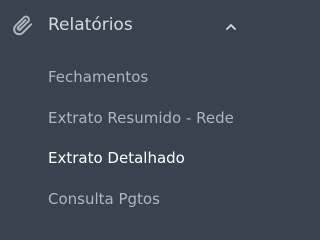 The width and height of the screenshot is (320, 240). I want to click on submenu-item-label: Consulta Pgtos, so click(104, 199).